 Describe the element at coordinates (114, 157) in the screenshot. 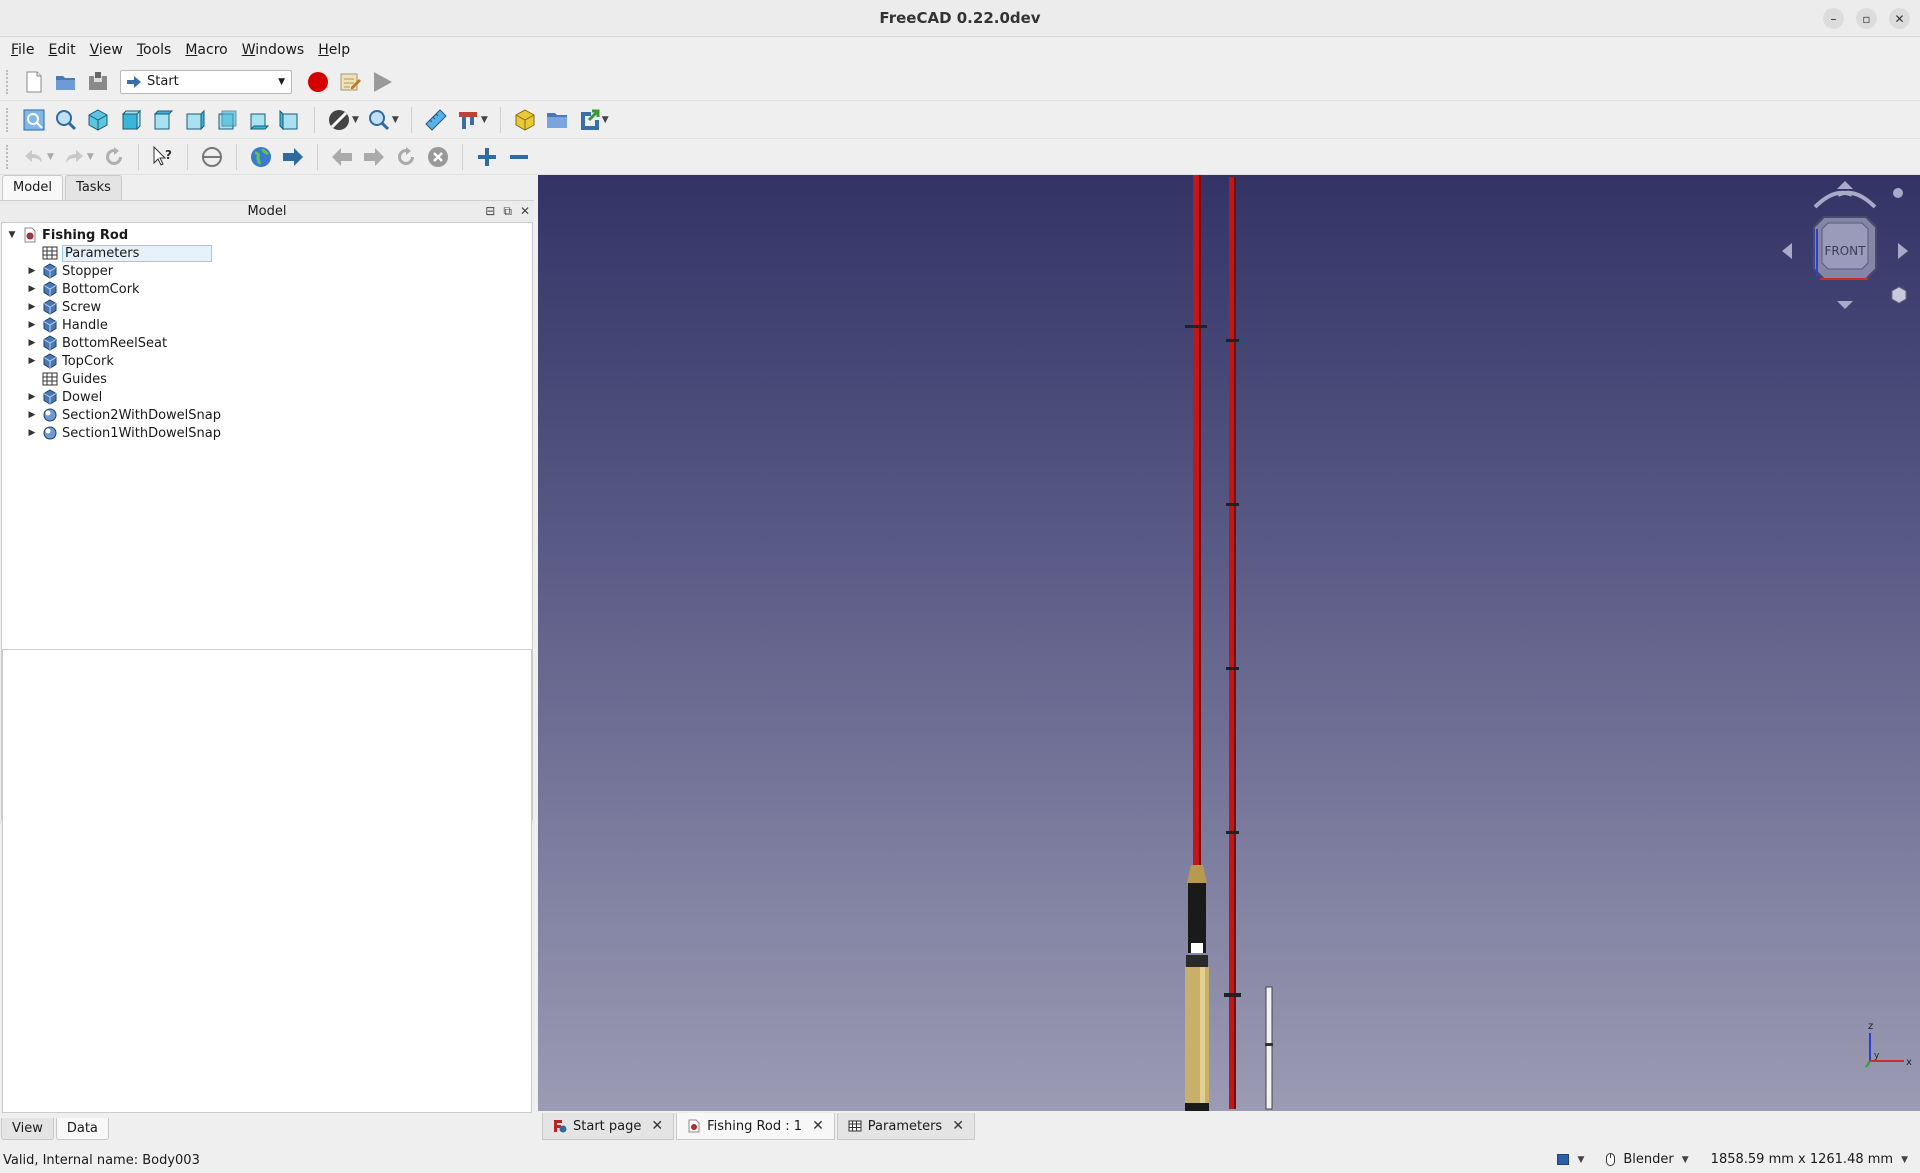

I see `refresh-button` at that location.